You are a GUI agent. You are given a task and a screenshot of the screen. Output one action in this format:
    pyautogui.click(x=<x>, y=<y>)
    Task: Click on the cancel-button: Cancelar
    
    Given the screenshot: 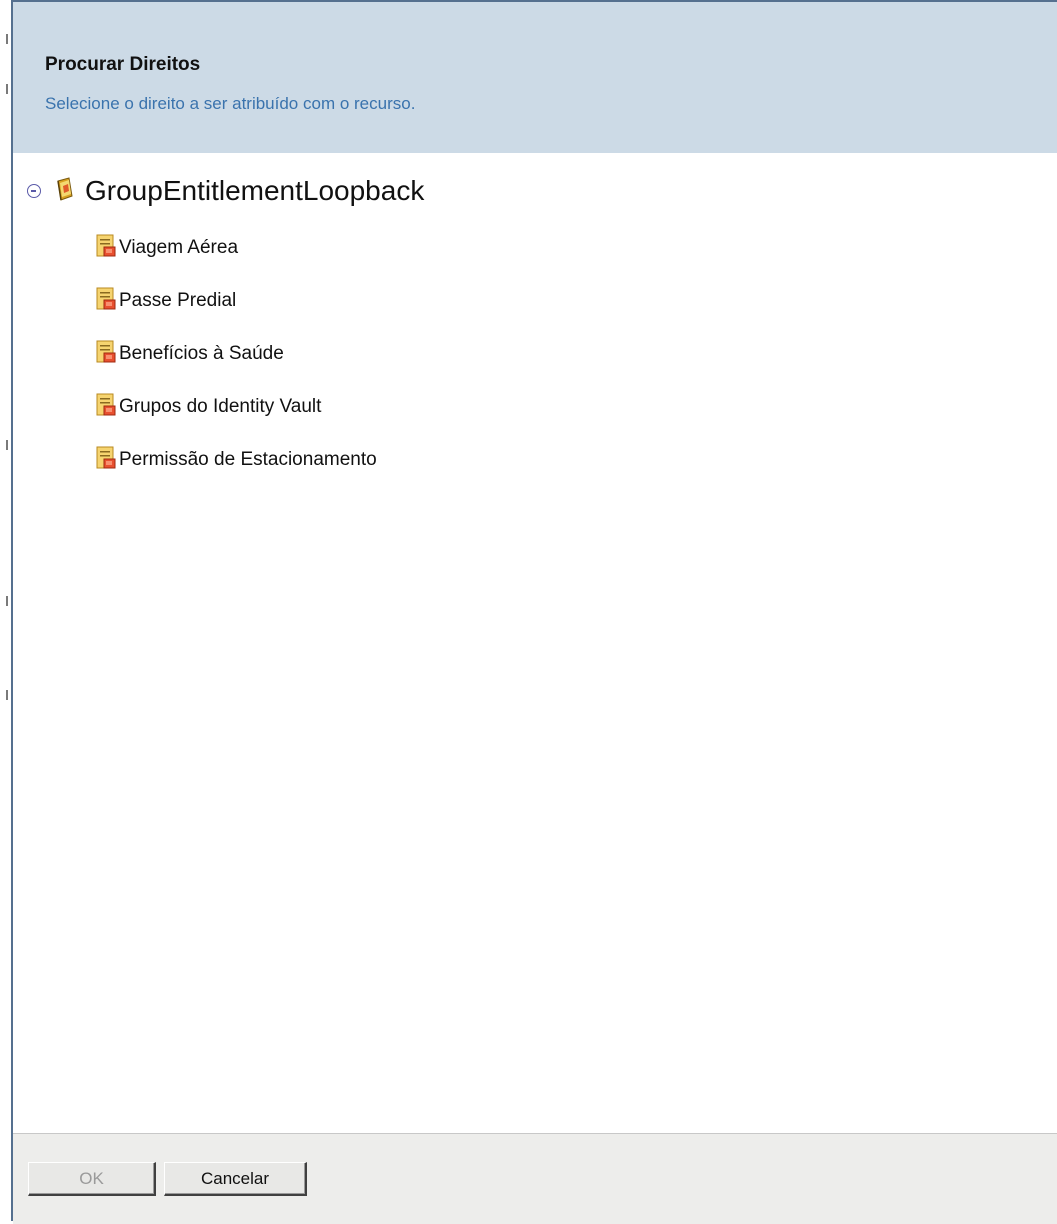 What is the action you would take?
    pyautogui.click(x=235, y=1179)
    